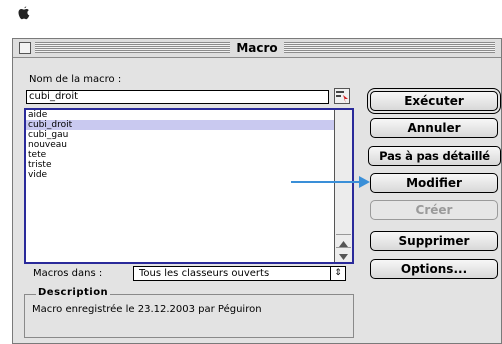 The height and width of the screenshot is (344, 502). Describe the element at coordinates (343, 254) in the screenshot. I see `scroll-down-arrow` at that location.